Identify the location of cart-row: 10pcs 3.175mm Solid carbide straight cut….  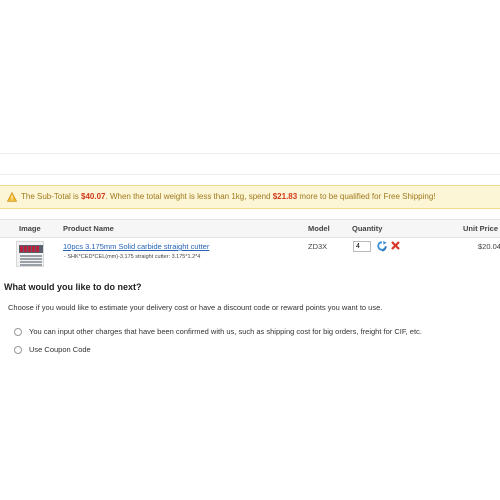
(250, 258).